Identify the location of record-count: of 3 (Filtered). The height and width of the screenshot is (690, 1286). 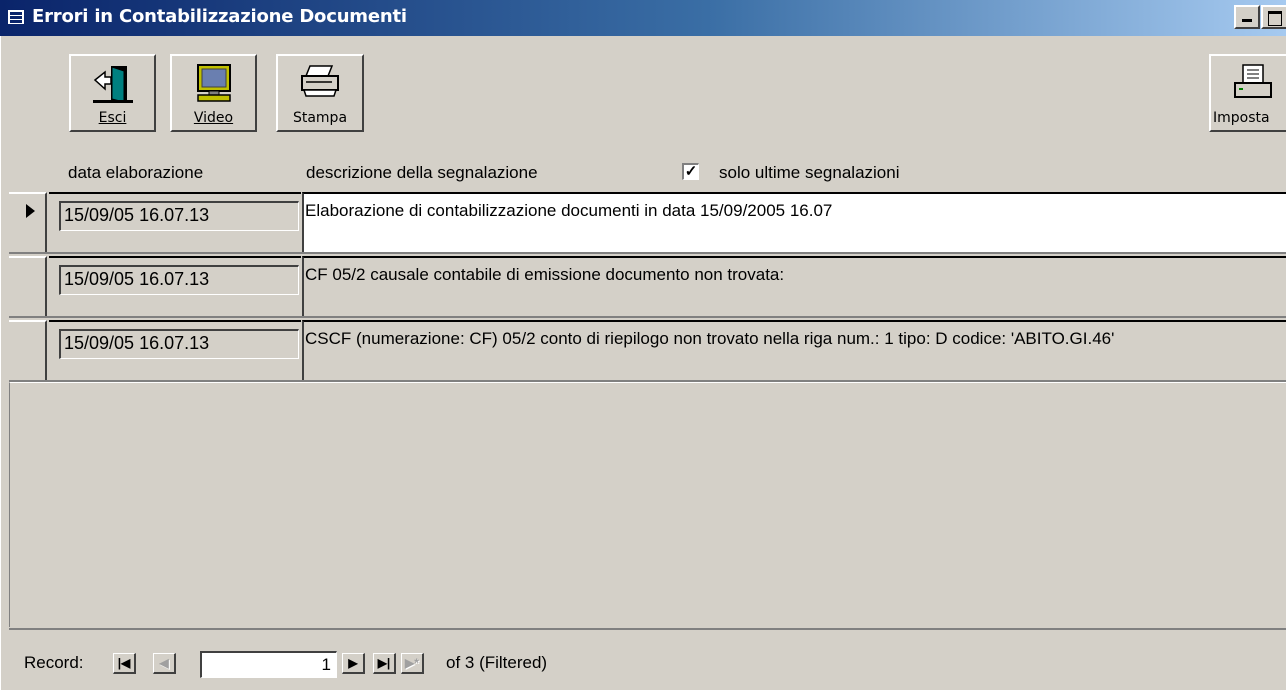
(497, 662).